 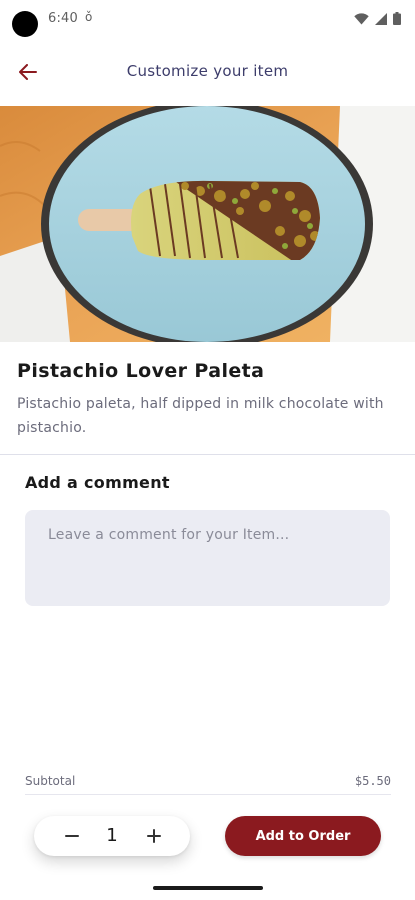 I want to click on comment-box, so click(x=207, y=558).